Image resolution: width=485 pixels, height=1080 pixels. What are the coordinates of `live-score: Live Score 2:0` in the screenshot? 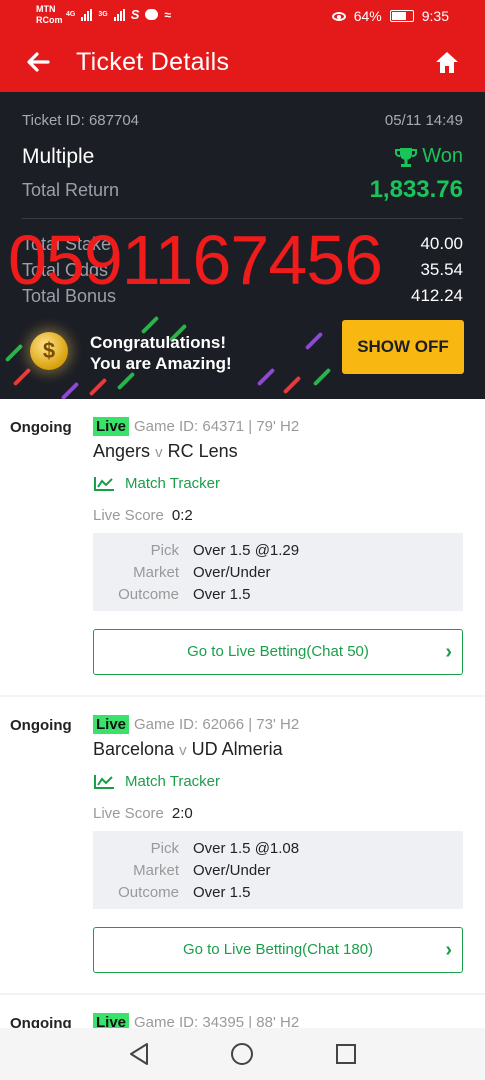 It's located at (143, 813).